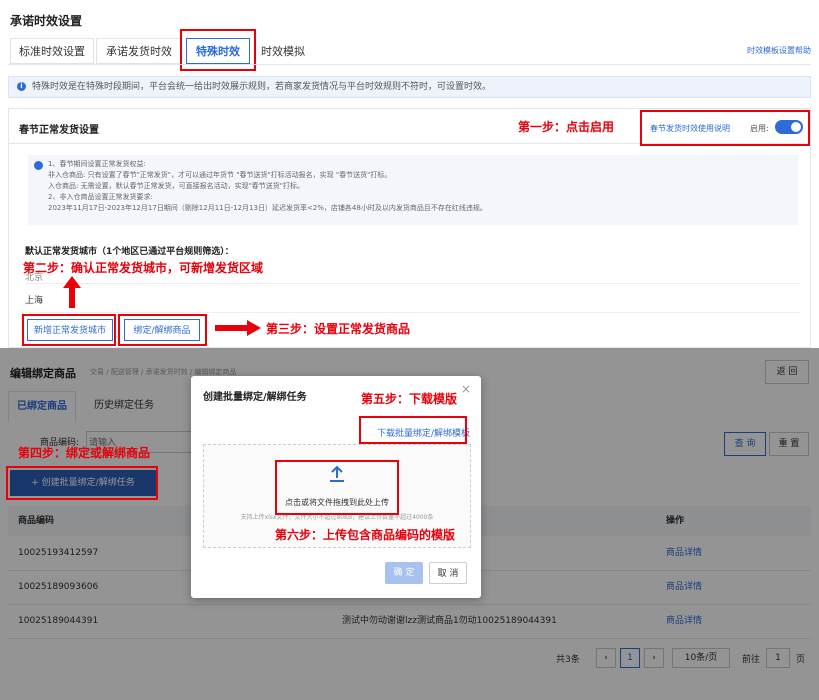 This screenshot has width=819, height=700. What do you see at coordinates (97, 164) in the screenshot?
I see `rule-line: 1、春节期间设置正常发货权益:` at bounding box center [97, 164].